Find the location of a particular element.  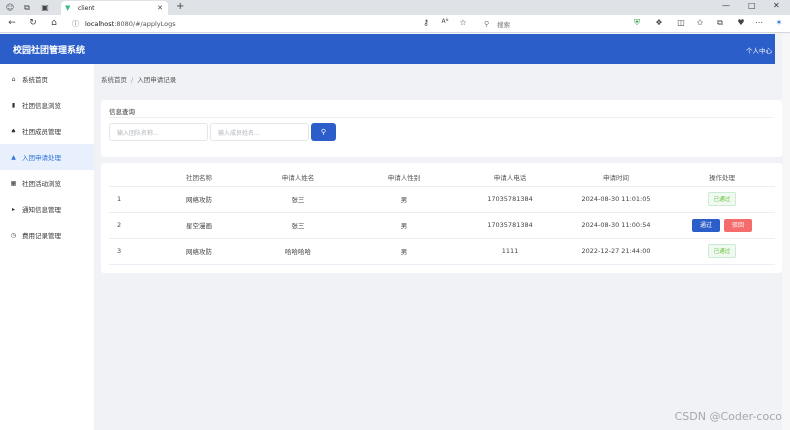

close-tab-icon: ✕ is located at coordinates (160, 8).